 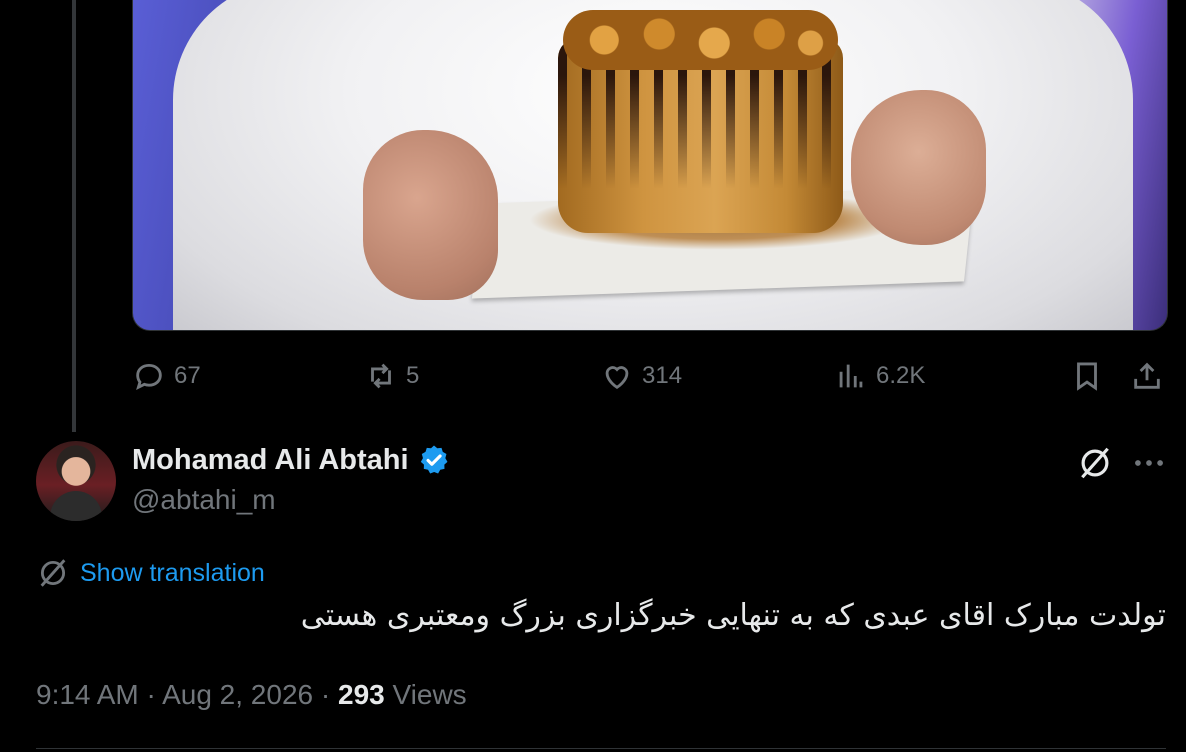 What do you see at coordinates (149, 377) in the screenshot?
I see `reply-icon` at bounding box center [149, 377].